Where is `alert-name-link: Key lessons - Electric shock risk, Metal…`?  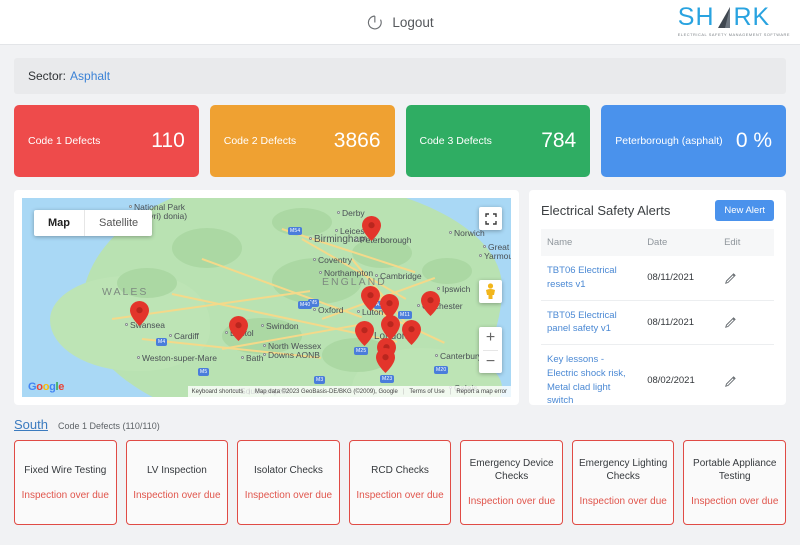
alert-name-link: Key lessons - Electric shock risk, Metal… is located at coordinates (591, 374).